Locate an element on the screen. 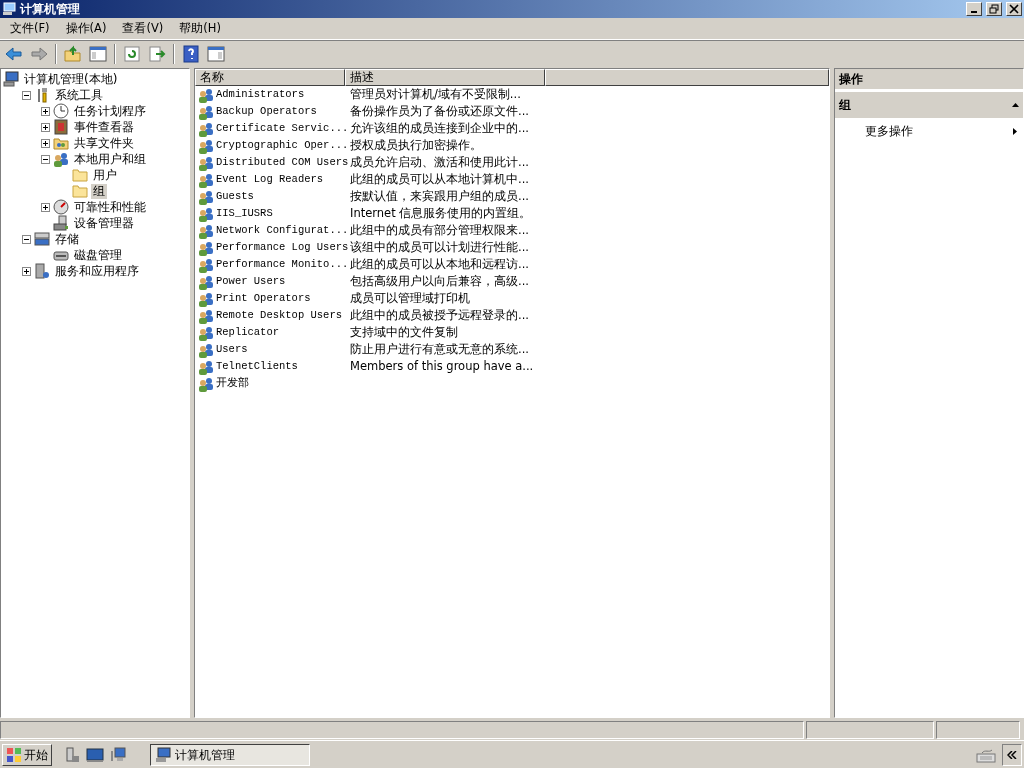 The height and width of the screenshot is (768, 1024). restore-icon is located at coordinates (994, 9).